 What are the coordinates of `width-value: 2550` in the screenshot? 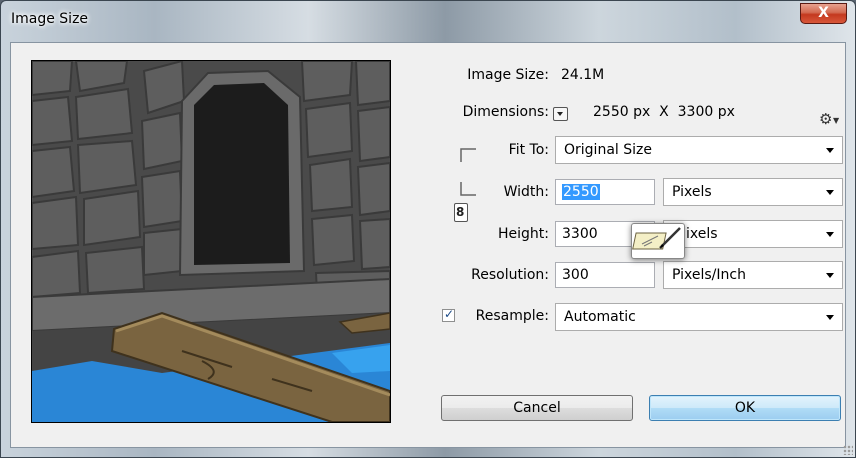 It's located at (581, 192).